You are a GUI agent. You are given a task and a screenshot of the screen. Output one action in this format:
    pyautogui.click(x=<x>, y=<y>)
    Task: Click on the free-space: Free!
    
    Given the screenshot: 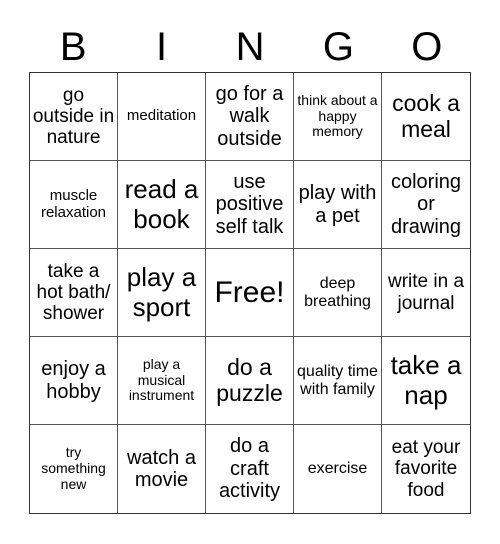 What is the action you would take?
    pyautogui.click(x=250, y=293)
    